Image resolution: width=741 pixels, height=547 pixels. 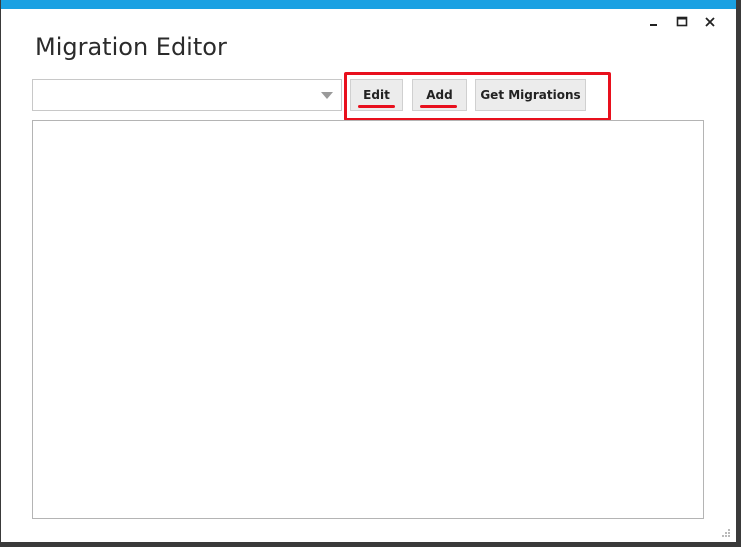 What do you see at coordinates (738, 273) in the screenshot?
I see `window-border-right` at bounding box center [738, 273].